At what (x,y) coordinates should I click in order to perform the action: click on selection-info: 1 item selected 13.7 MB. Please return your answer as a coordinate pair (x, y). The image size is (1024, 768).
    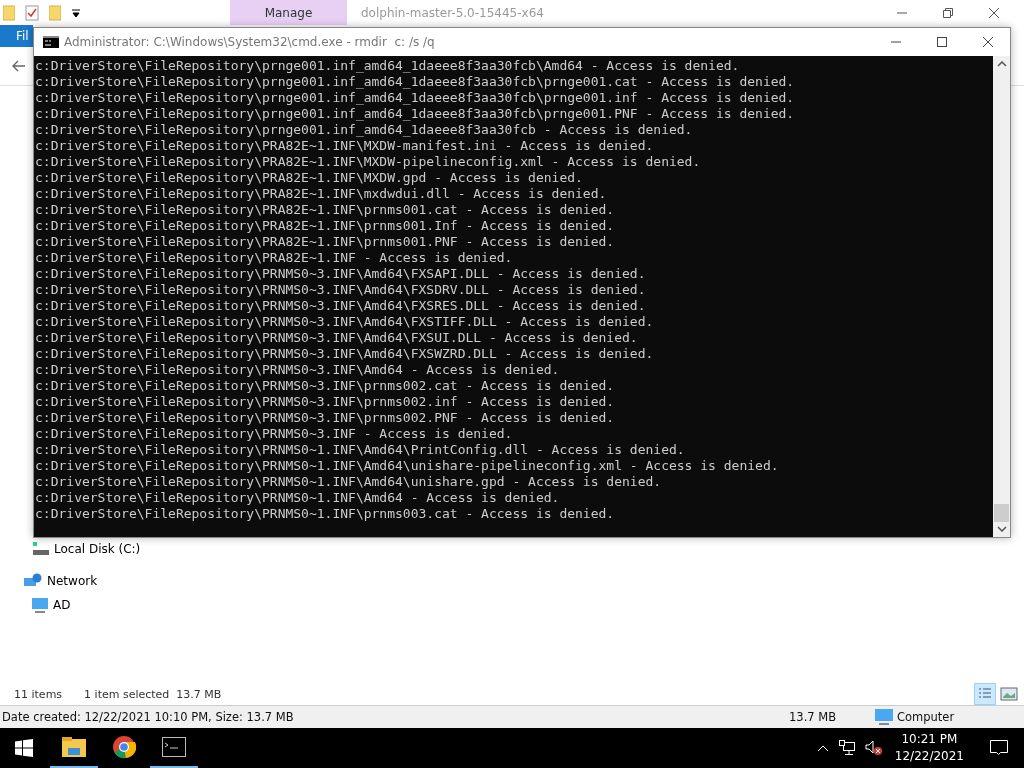
    Looking at the image, I should click on (153, 694).